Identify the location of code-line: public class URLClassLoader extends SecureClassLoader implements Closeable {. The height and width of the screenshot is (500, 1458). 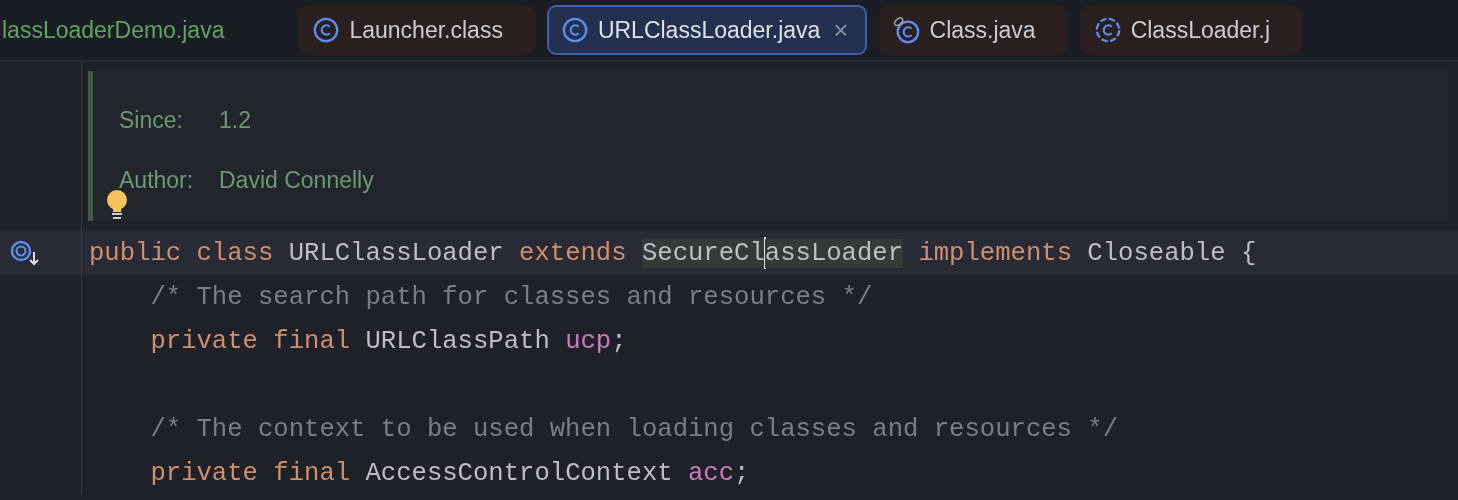
(673, 253).